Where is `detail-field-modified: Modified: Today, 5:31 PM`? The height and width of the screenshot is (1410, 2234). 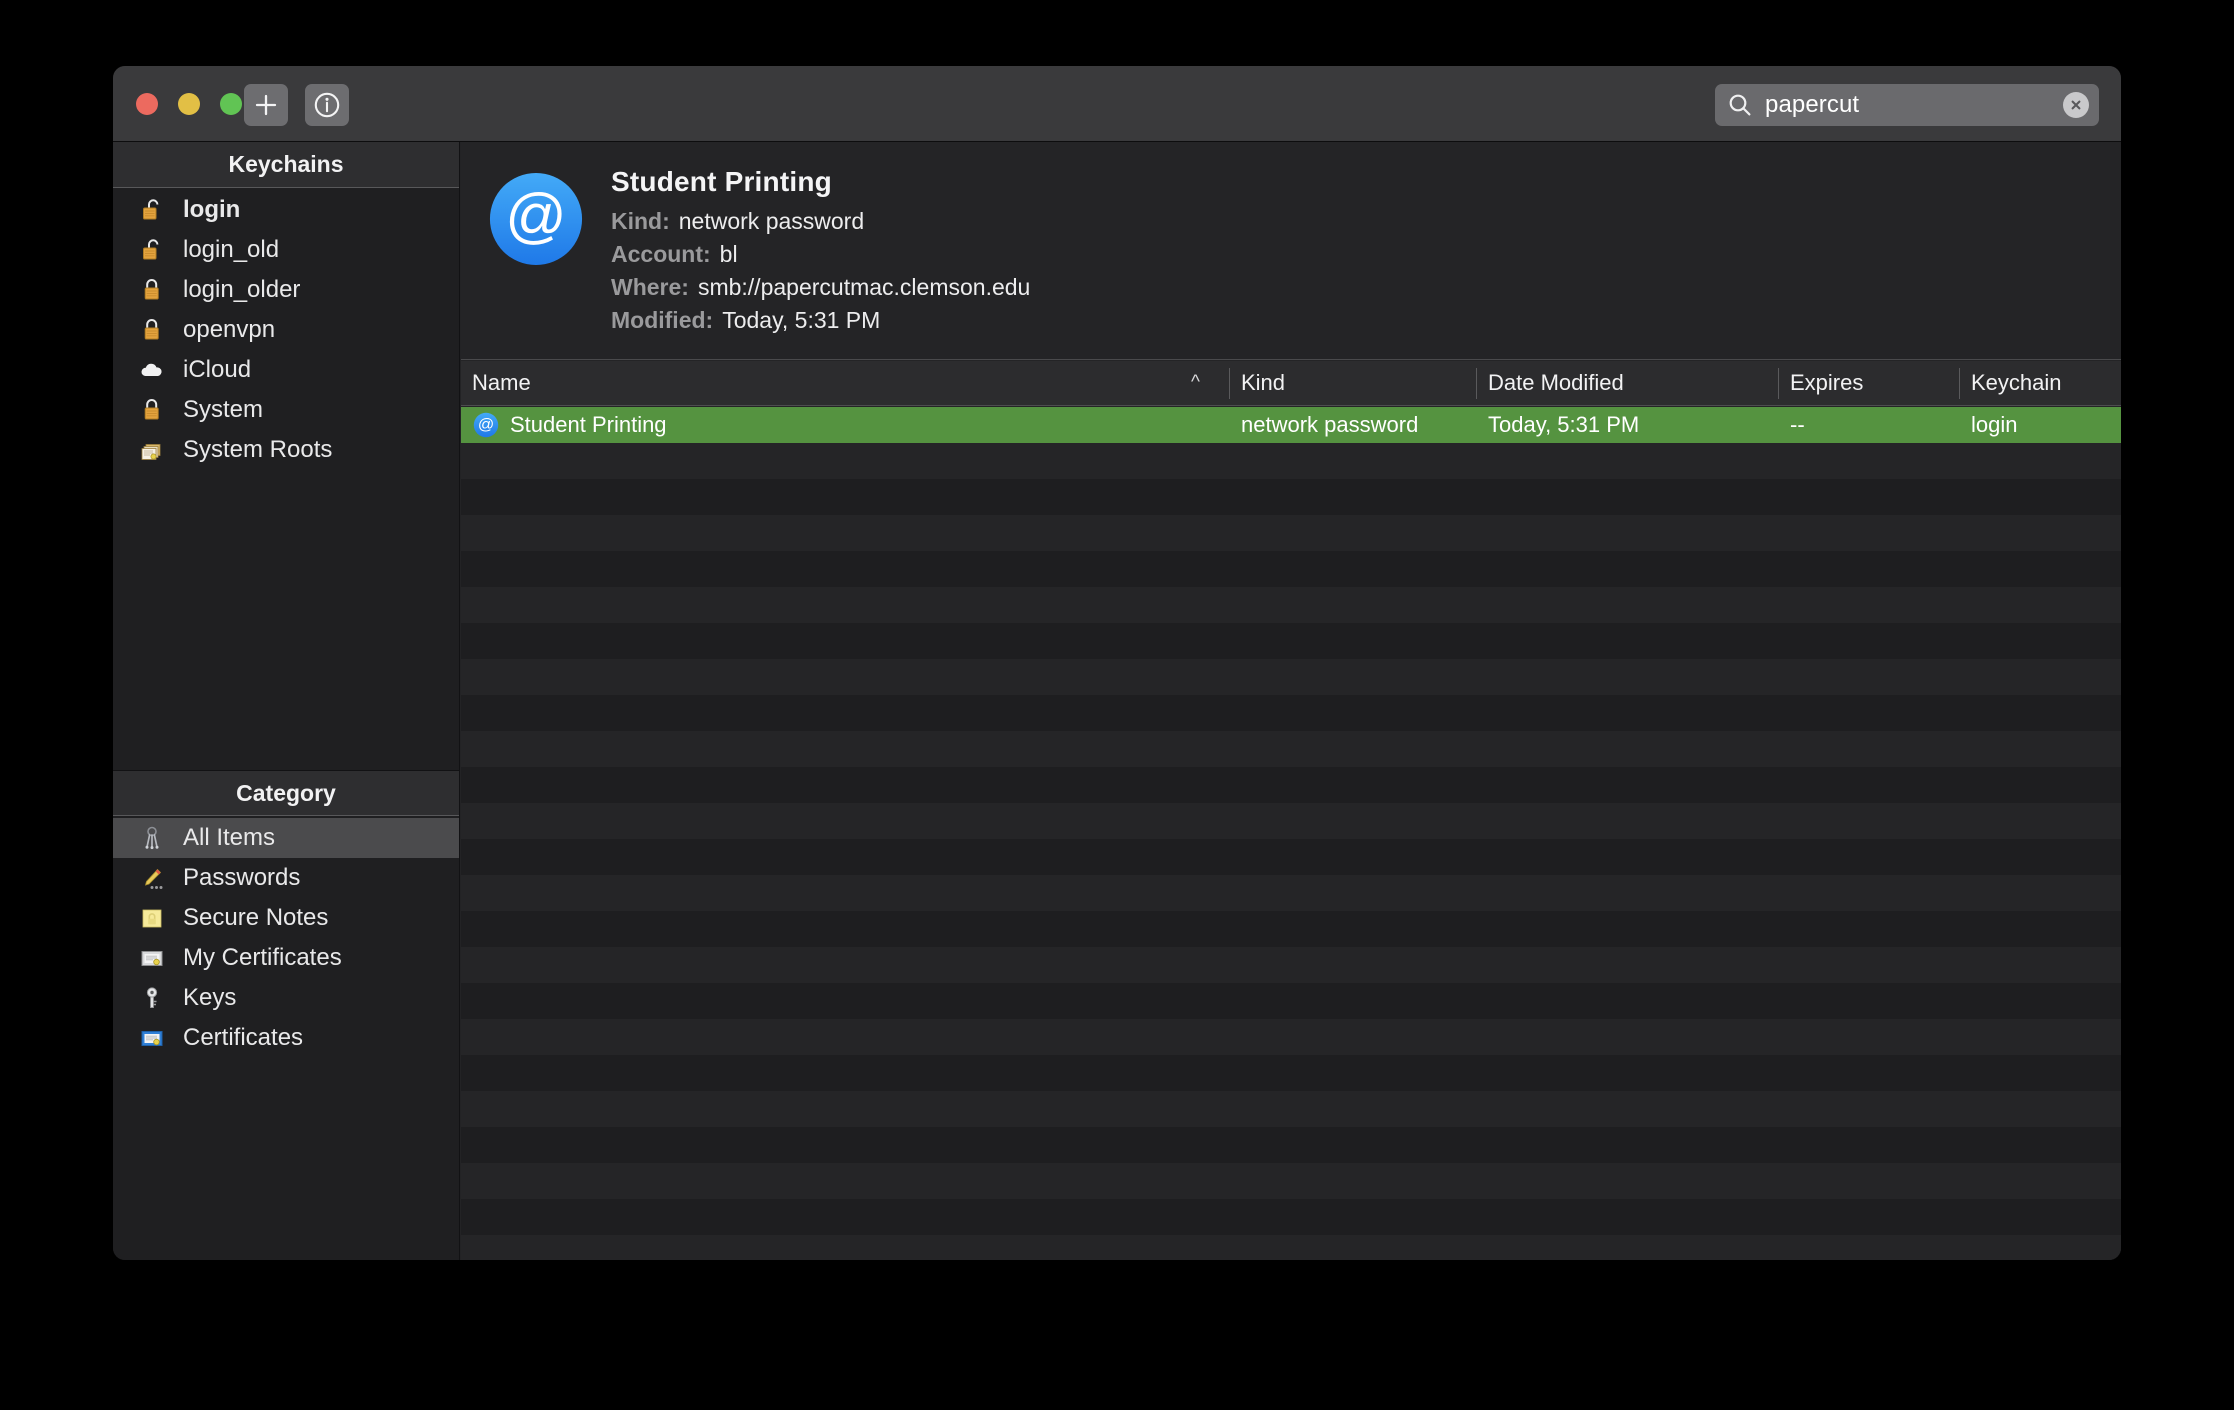 detail-field-modified: Modified: Today, 5:31 PM is located at coordinates (820, 320).